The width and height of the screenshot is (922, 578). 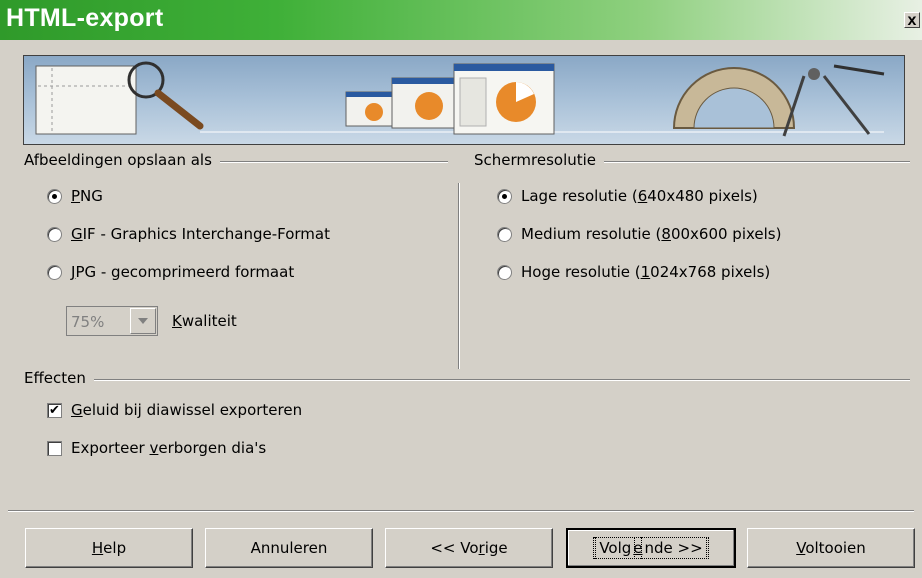 I want to click on cancel-button-label: Annuleren, so click(x=289, y=548).